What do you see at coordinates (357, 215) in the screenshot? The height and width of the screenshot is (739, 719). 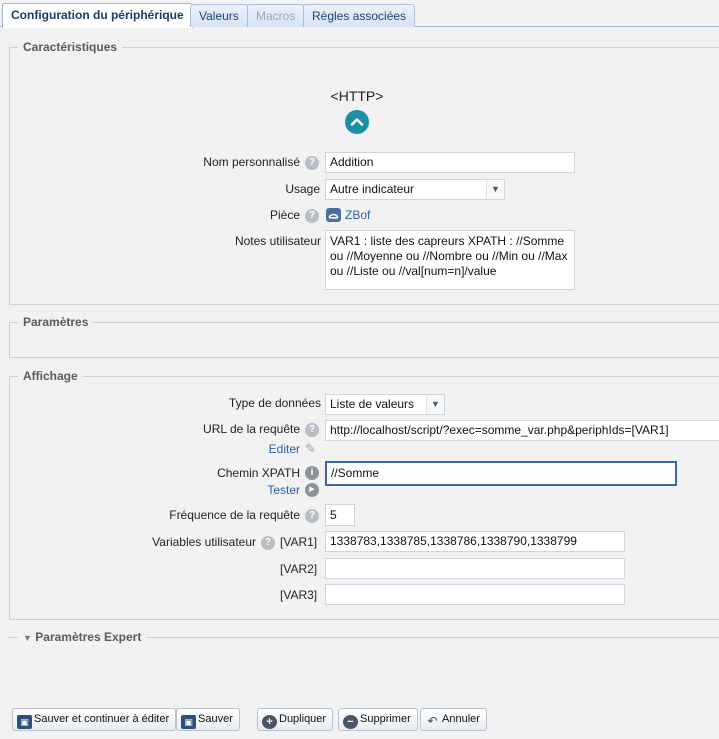 I see `piece-link: ZBof` at bounding box center [357, 215].